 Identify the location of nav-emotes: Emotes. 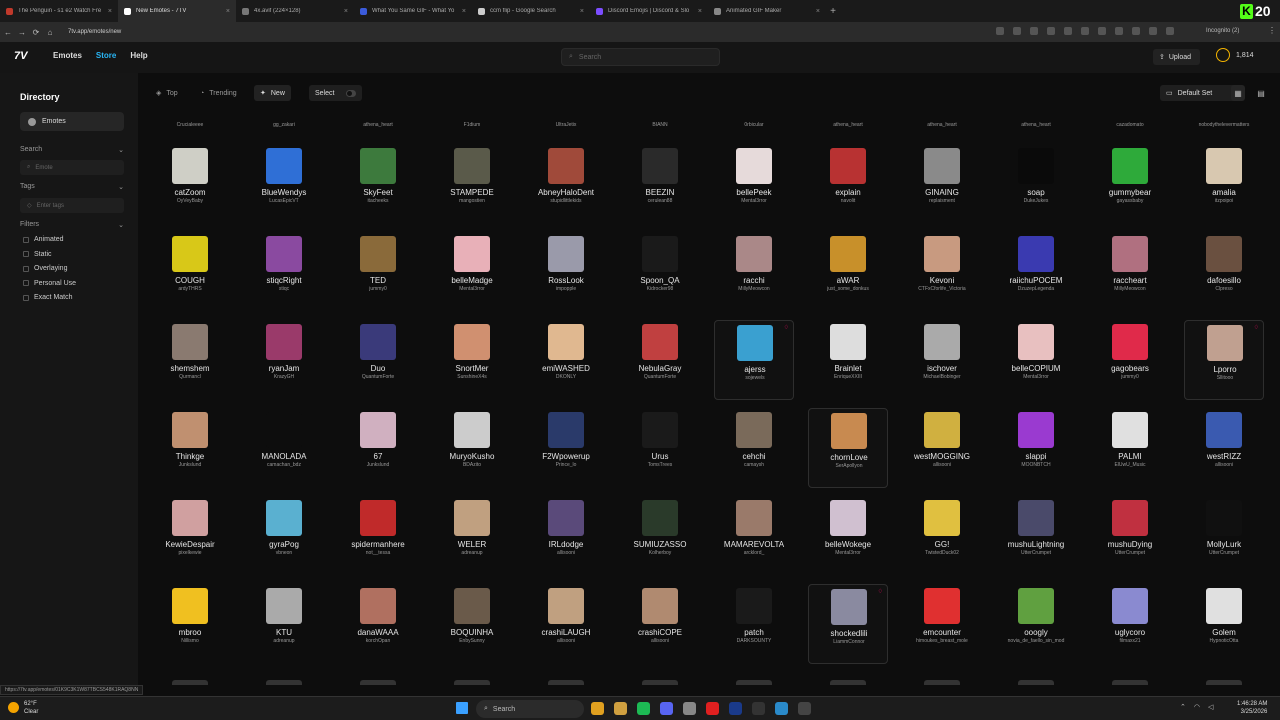
(67, 55).